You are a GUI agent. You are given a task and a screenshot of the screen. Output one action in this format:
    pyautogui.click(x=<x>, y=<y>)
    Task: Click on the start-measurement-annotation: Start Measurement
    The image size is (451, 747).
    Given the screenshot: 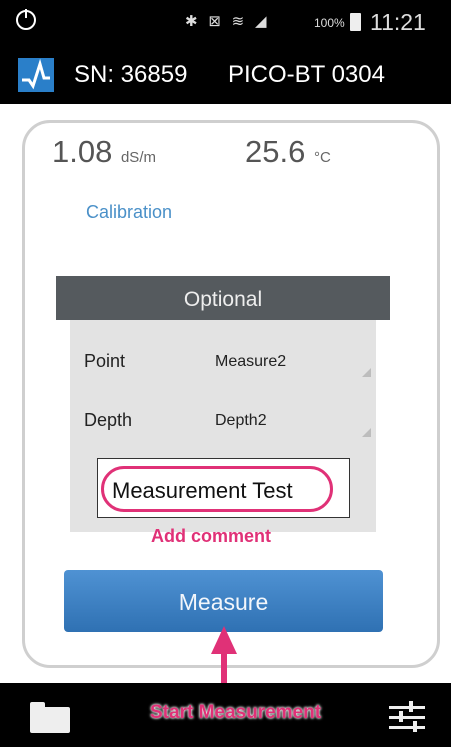 What is the action you would take?
    pyautogui.click(x=236, y=712)
    